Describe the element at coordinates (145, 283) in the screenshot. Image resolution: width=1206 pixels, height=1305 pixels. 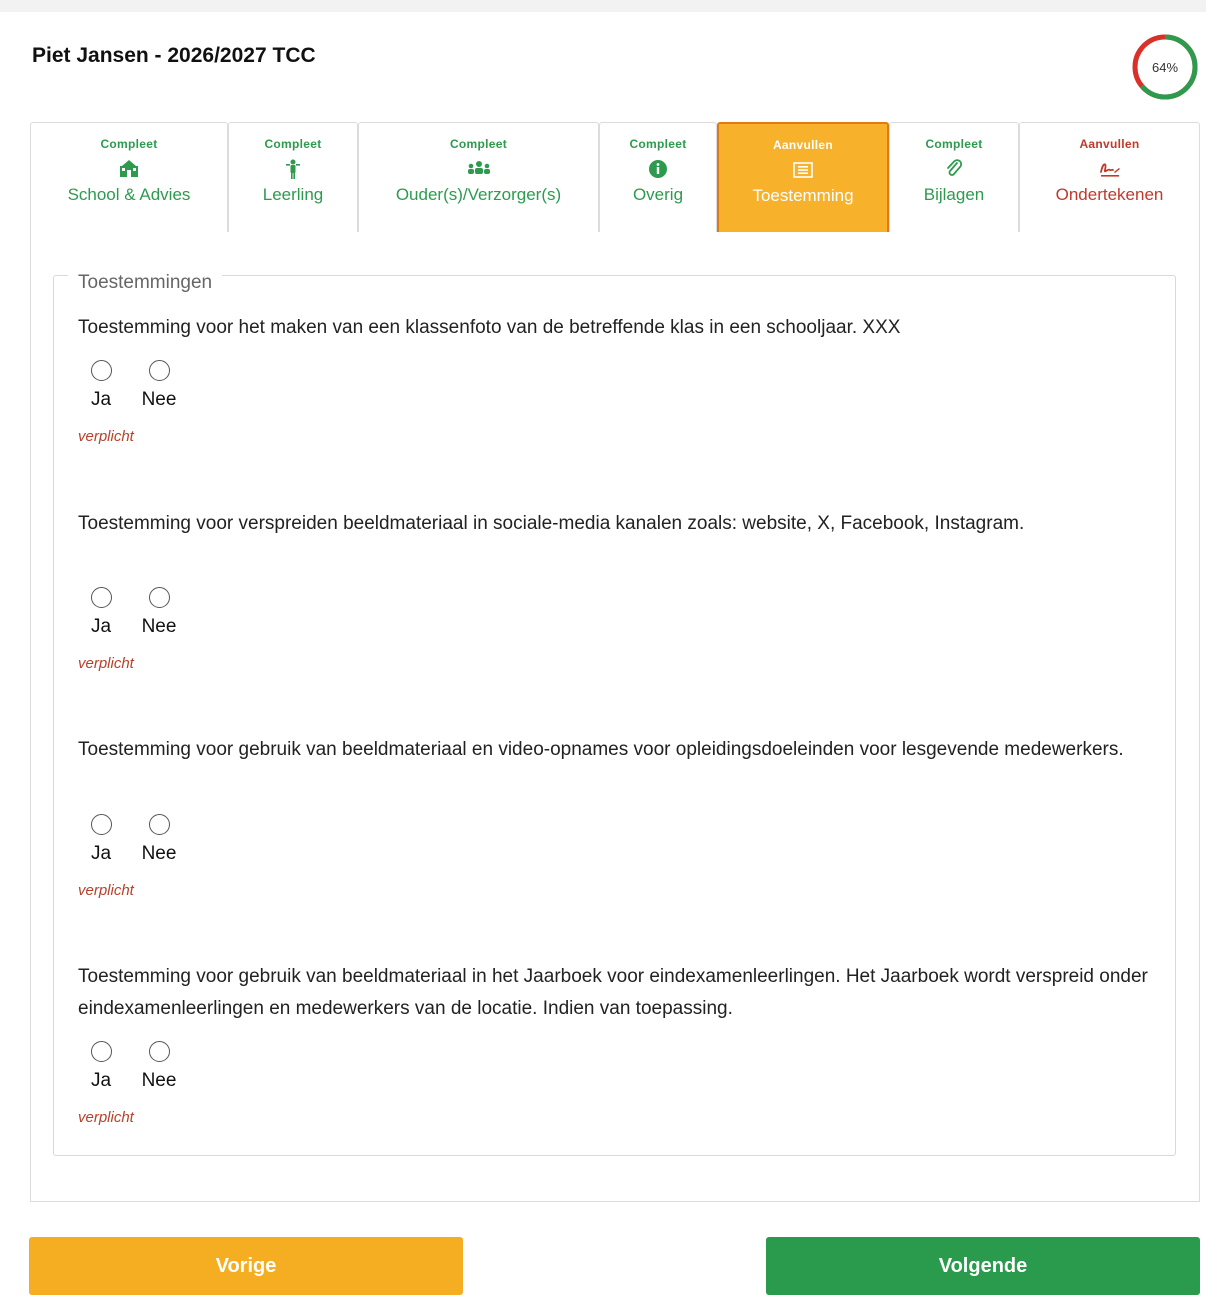
I see `fieldset-legend: Toestemmingen` at that location.